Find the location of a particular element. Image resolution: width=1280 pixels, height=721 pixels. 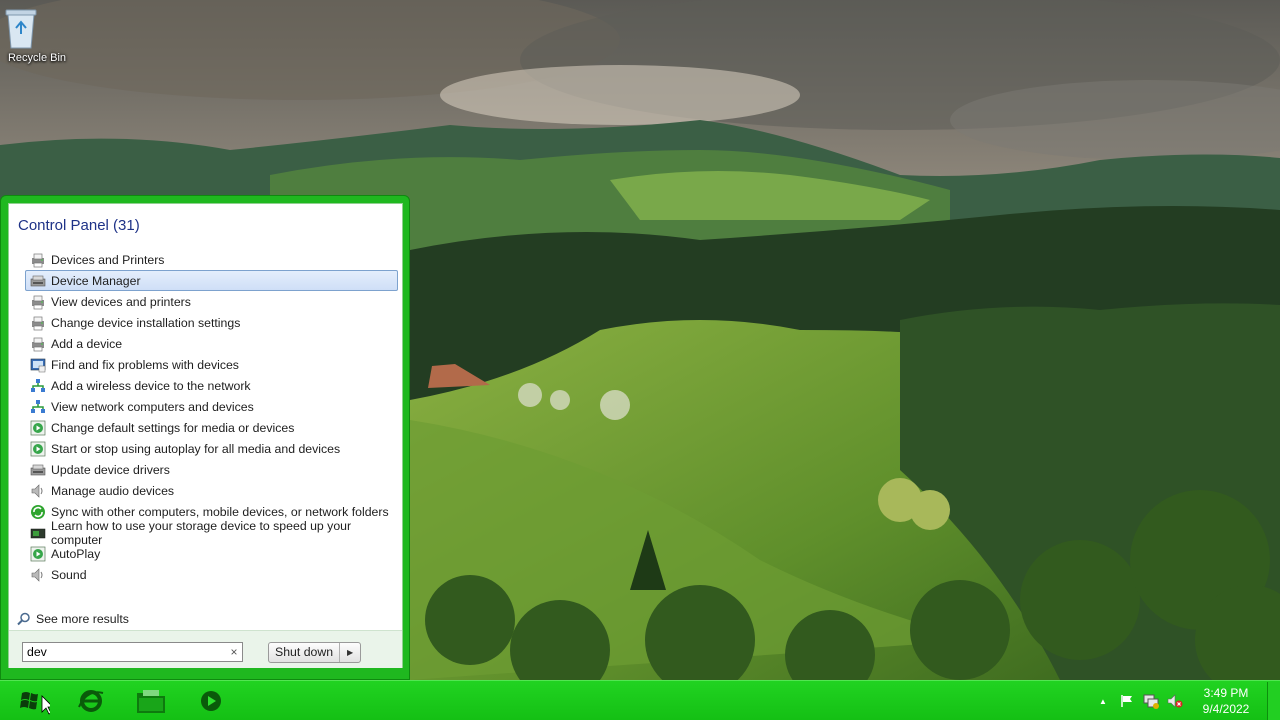

taskbar-explorer-button is located at coordinates (151, 701).